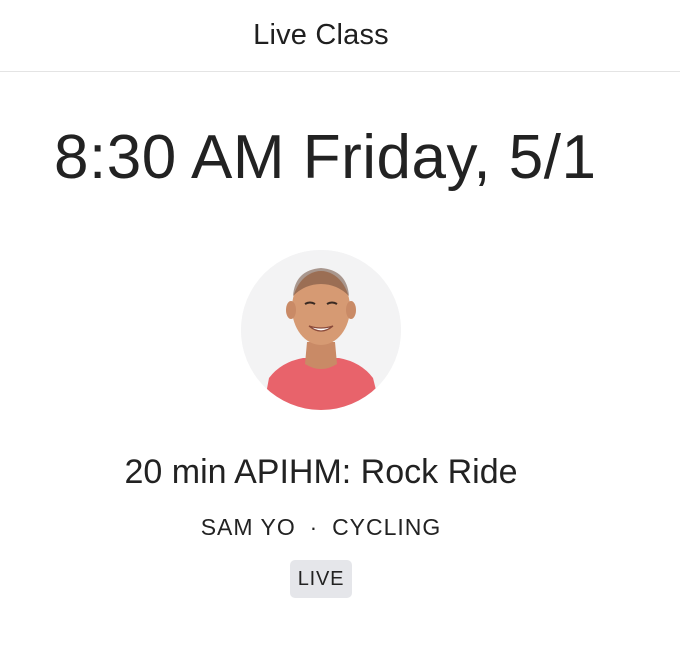 The width and height of the screenshot is (680, 666). Describe the element at coordinates (321, 35) in the screenshot. I see `page-title: Live Class` at that location.